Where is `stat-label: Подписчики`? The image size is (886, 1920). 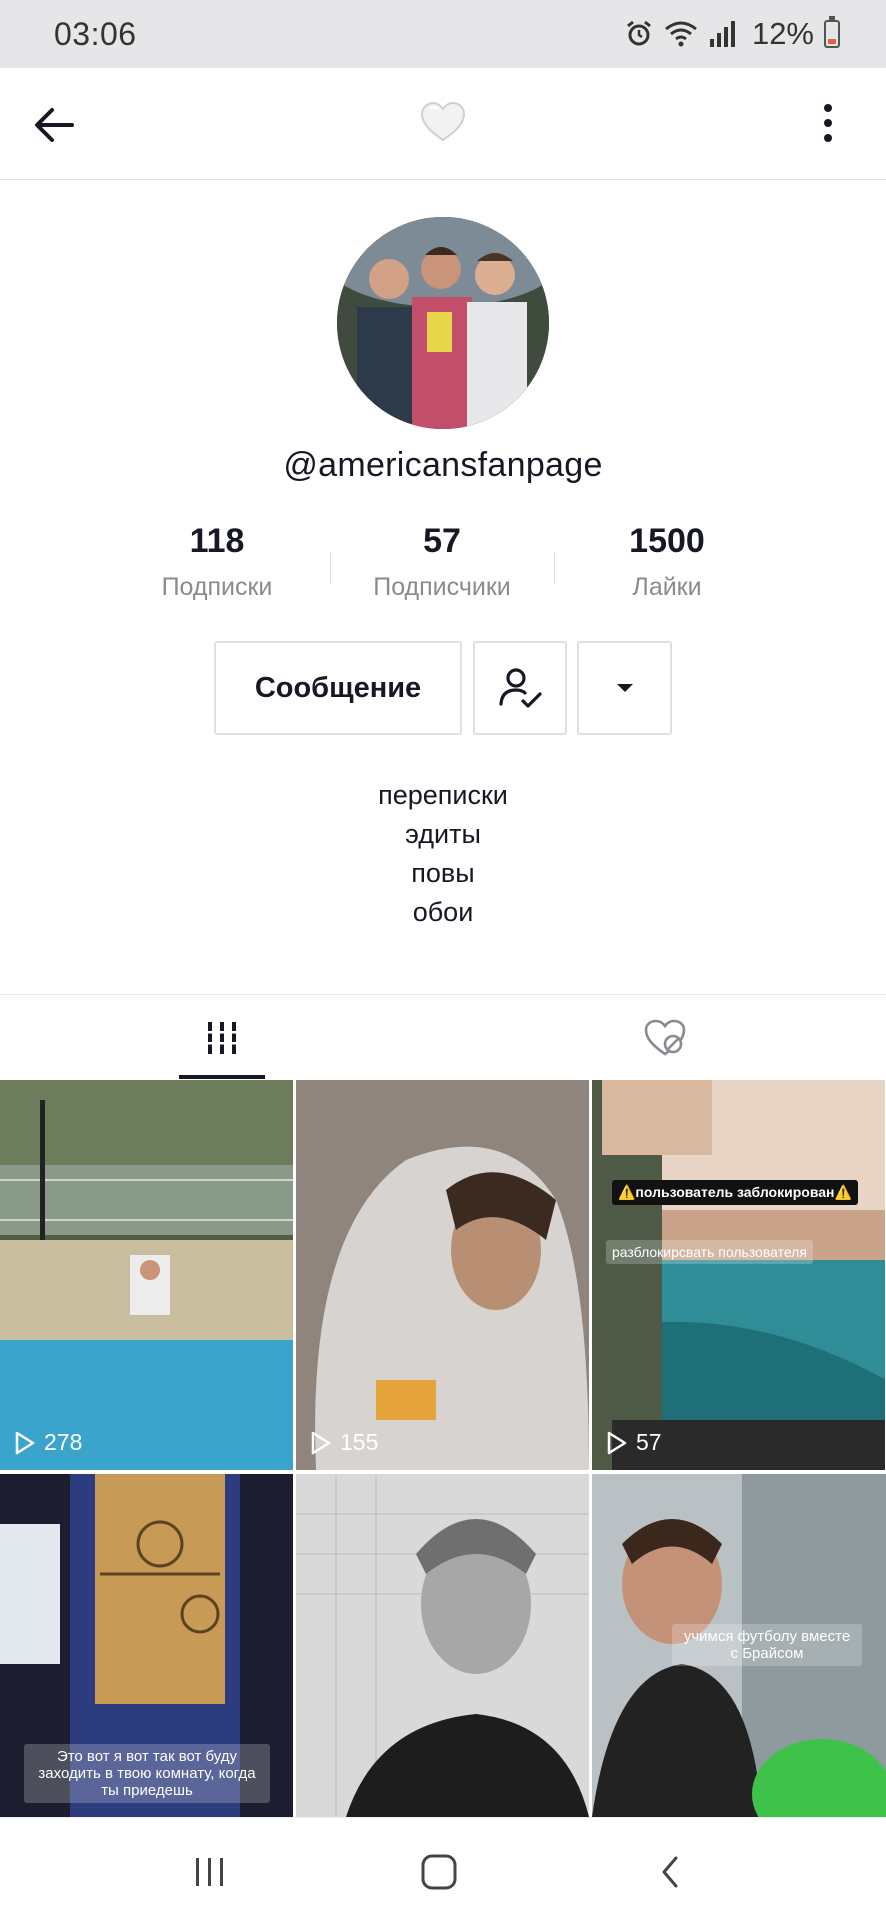 stat-label: Подписчики is located at coordinates (442, 587).